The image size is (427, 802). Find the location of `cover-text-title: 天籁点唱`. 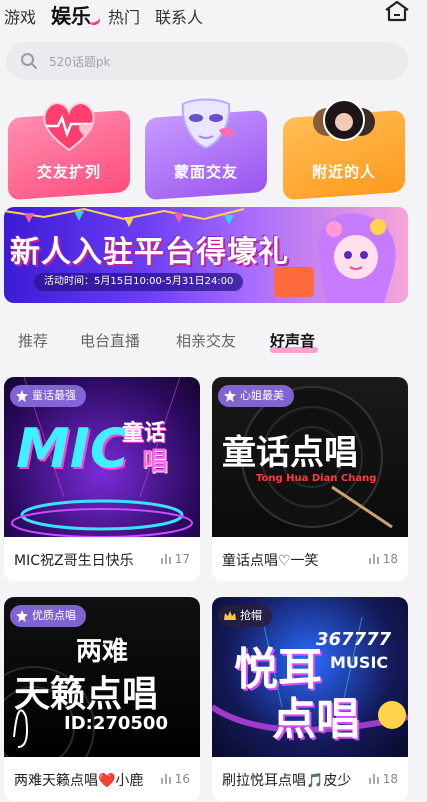

cover-text-title: 天籁点唱 is located at coordinates (86, 694).